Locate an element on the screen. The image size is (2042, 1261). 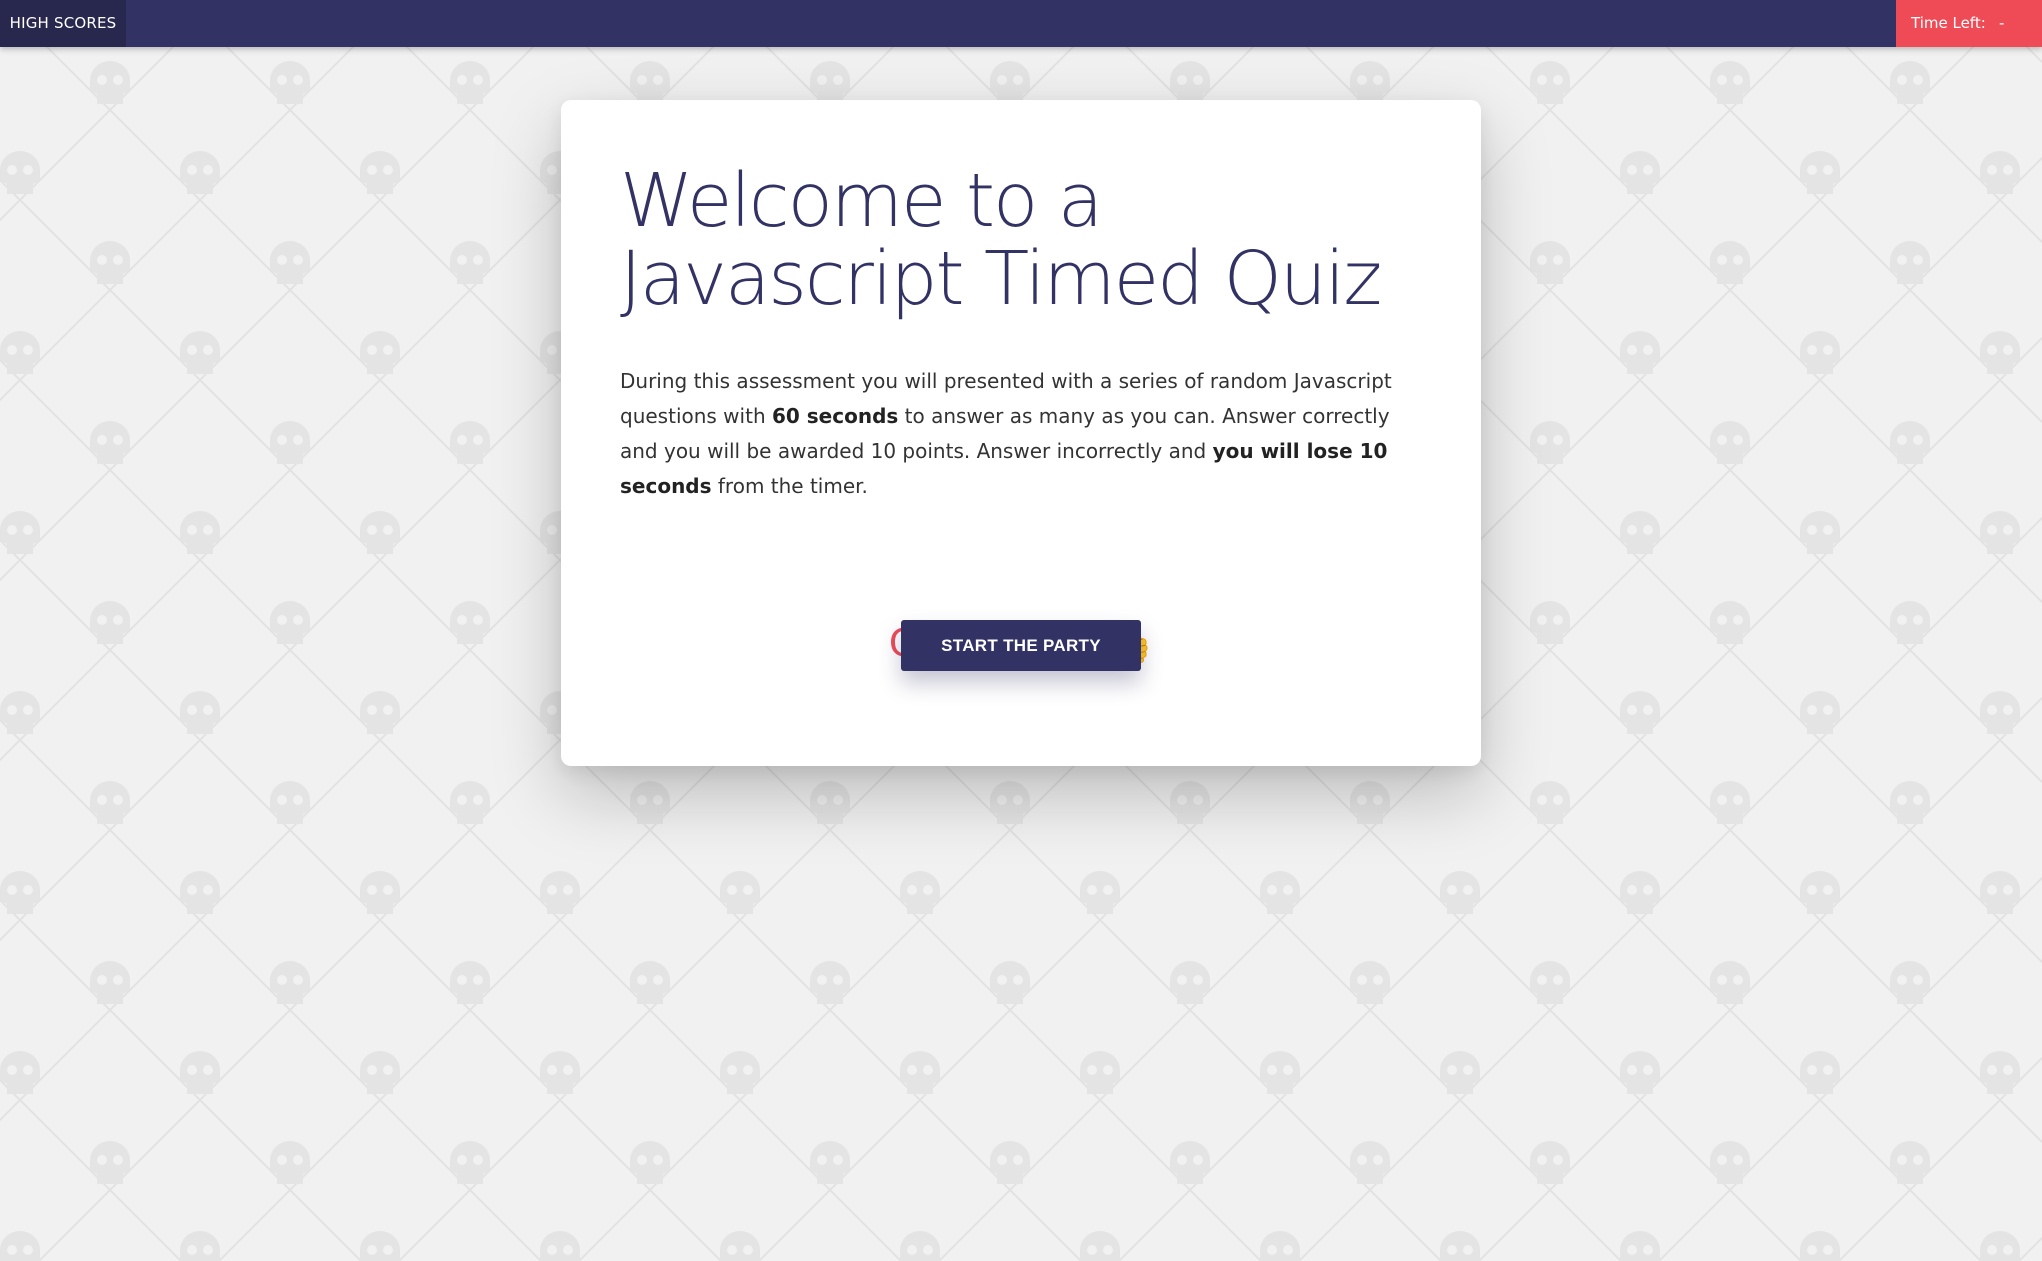
time-left-value: - is located at coordinates (2002, 23).